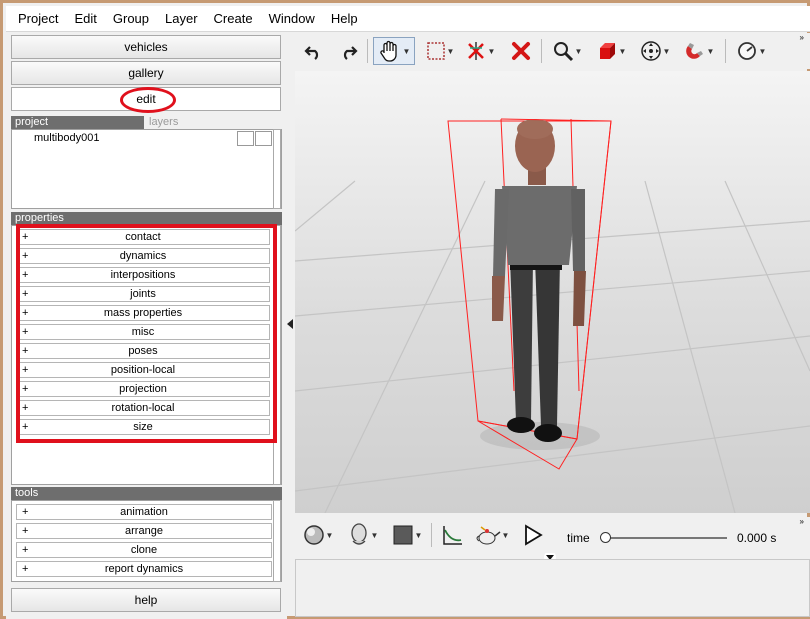  What do you see at coordinates (277, 541) in the screenshot?
I see `tools-scrollbar` at bounding box center [277, 541].